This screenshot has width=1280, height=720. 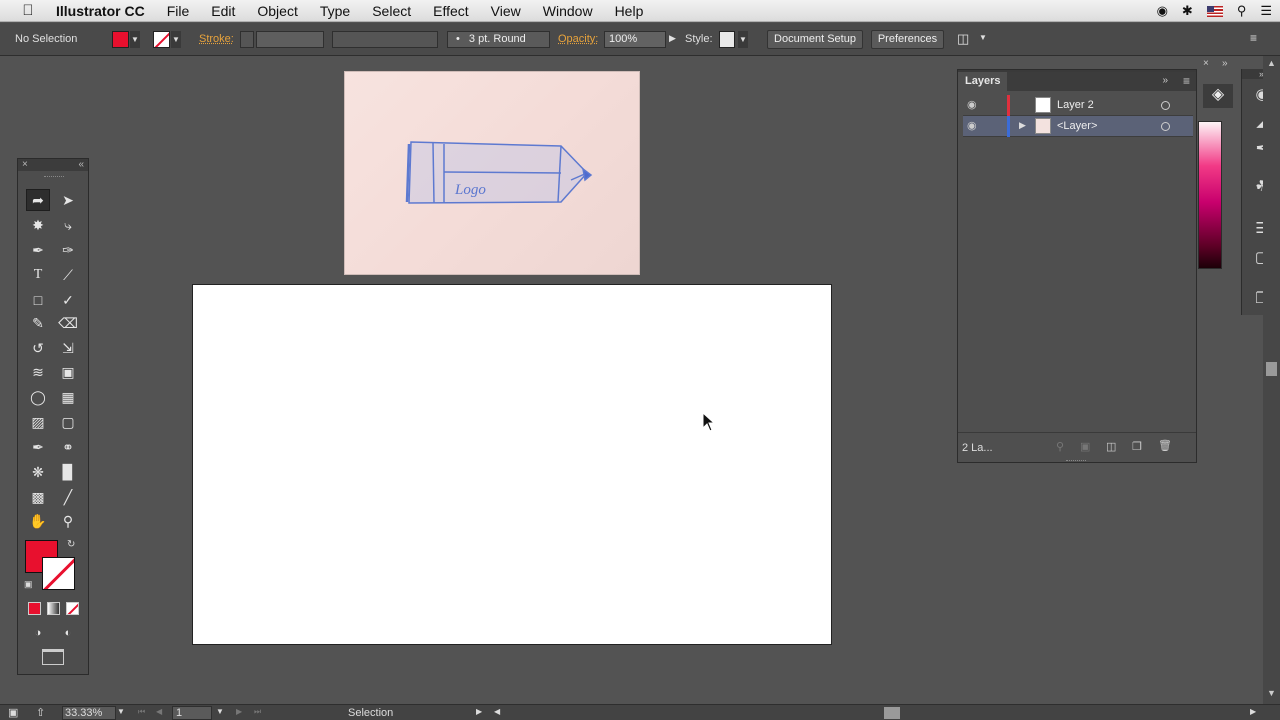 What do you see at coordinates (38, 275) in the screenshot?
I see `type-tool-icon: T` at bounding box center [38, 275].